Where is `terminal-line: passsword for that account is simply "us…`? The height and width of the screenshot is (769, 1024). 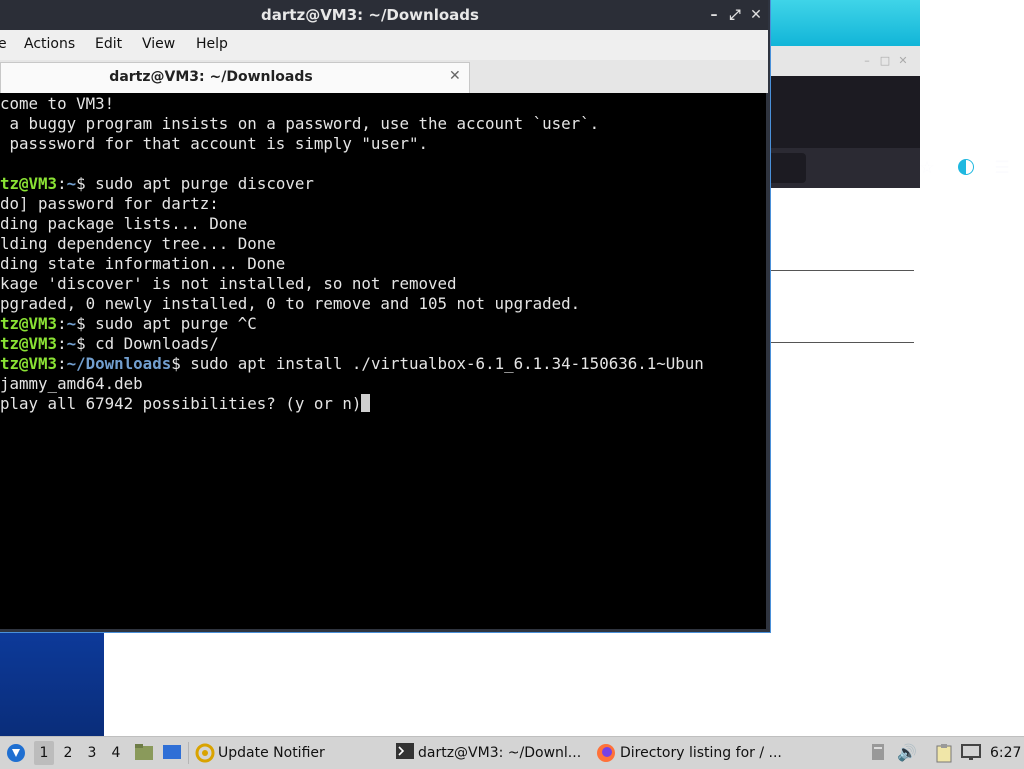
terminal-line: passsword for that account is simply "us… is located at coordinates (214, 144).